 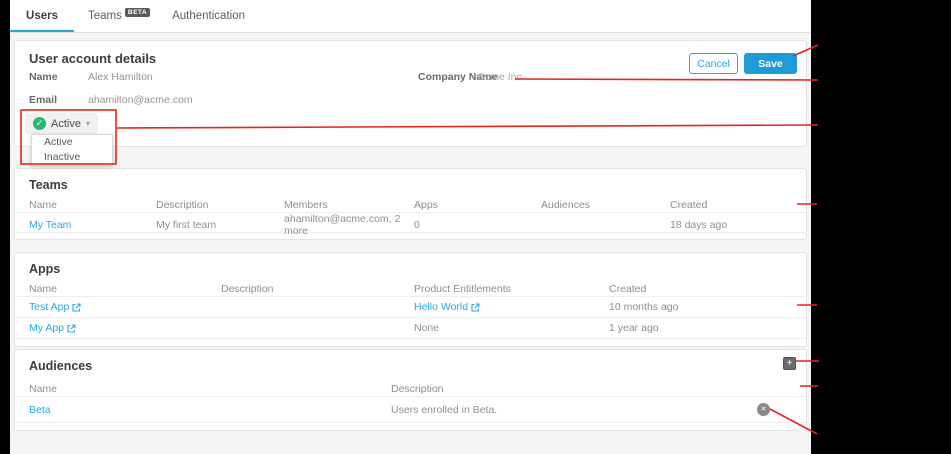 I want to click on dropdown-option-active: Active, so click(x=72, y=142).